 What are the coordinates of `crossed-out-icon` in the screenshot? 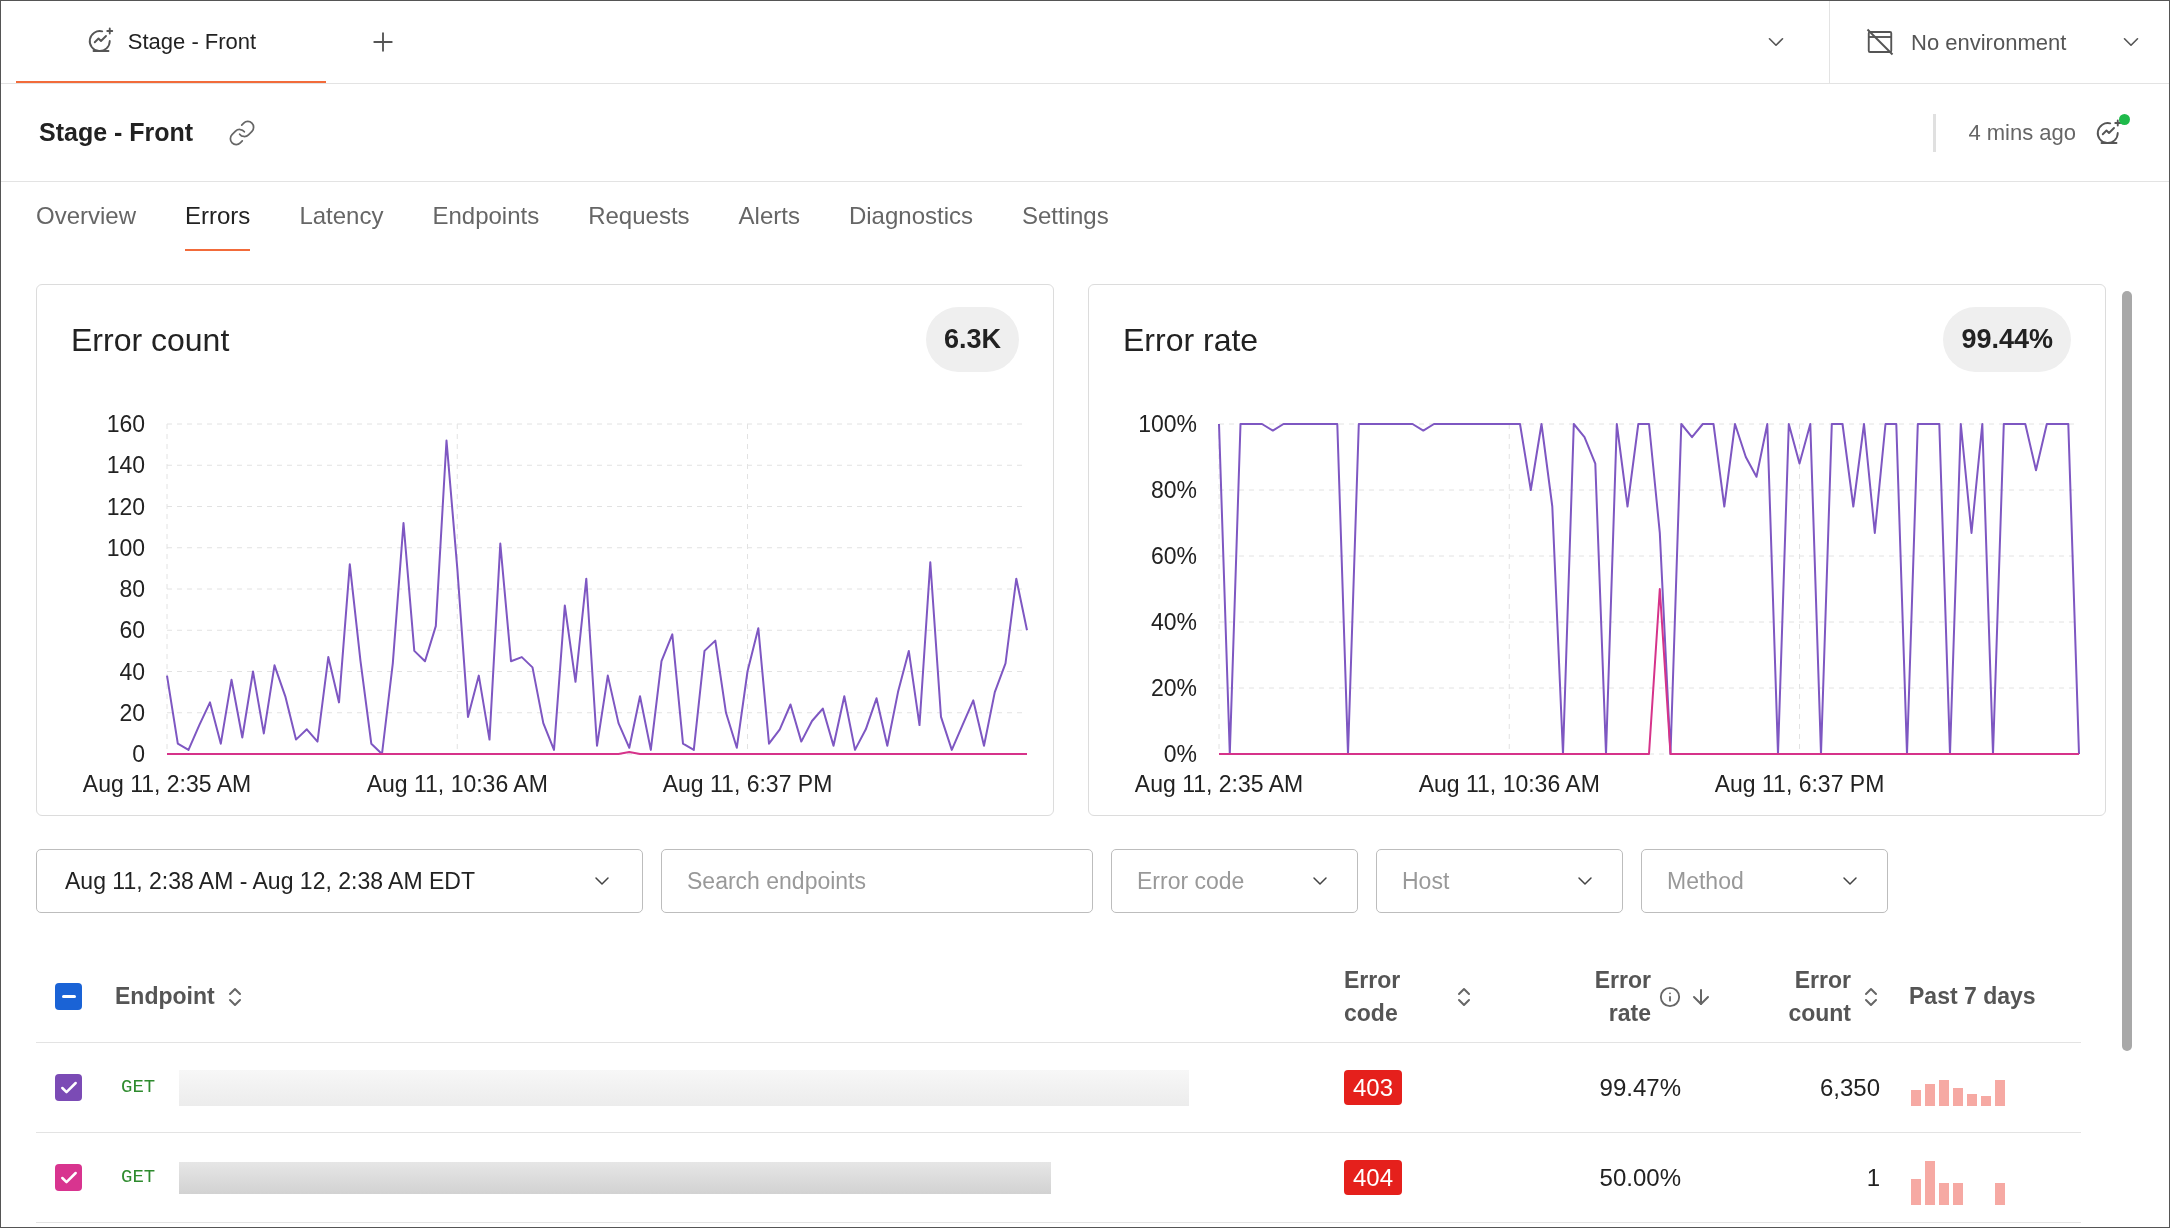 It's located at (1880, 42).